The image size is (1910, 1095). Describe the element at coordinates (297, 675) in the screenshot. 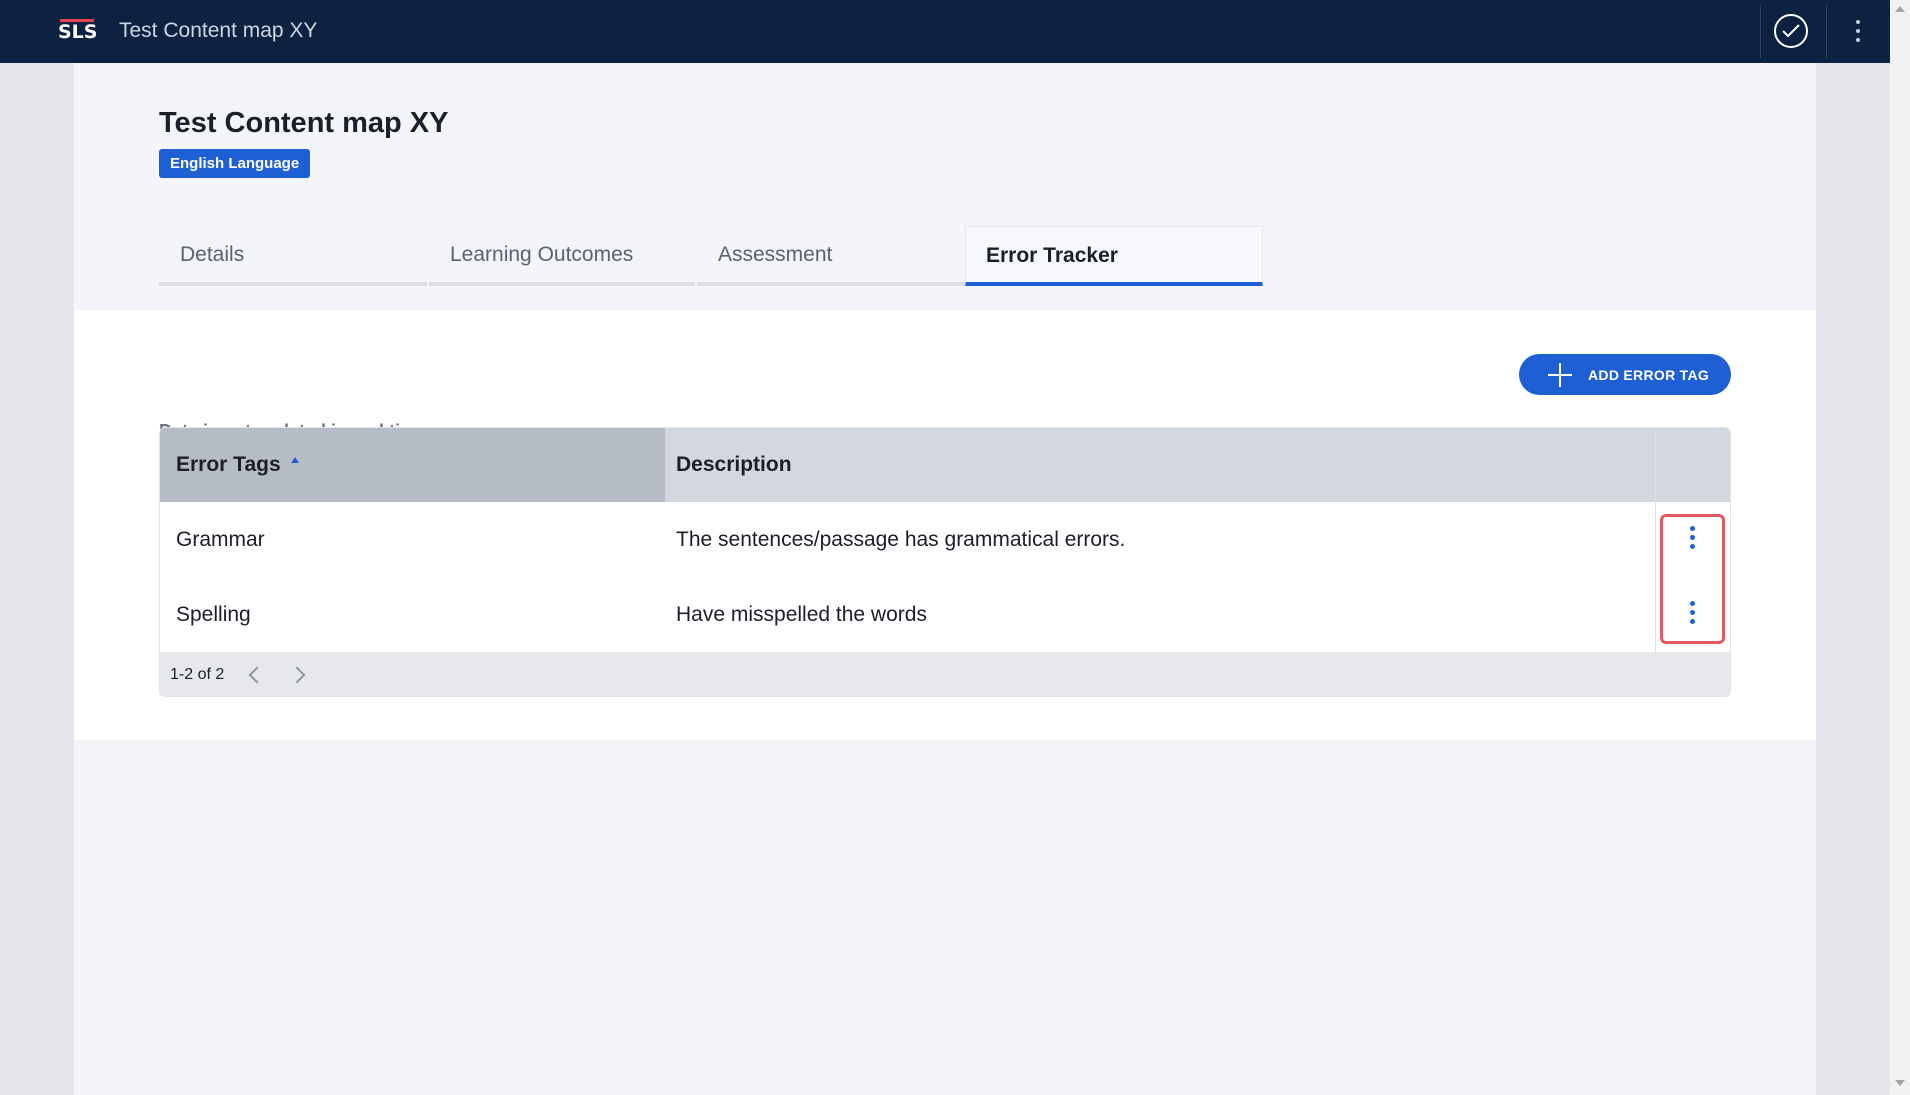

I see `chevron-right-icon` at that location.